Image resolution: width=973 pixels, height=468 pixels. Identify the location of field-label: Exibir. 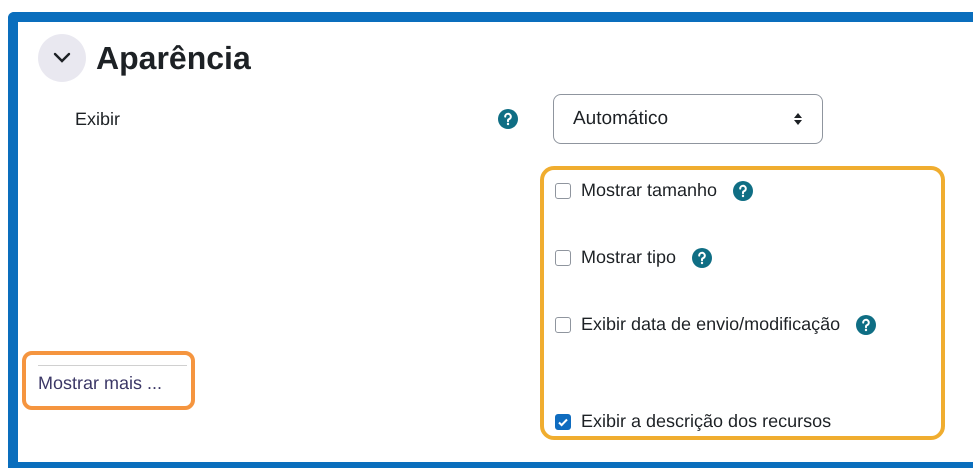
(97, 119).